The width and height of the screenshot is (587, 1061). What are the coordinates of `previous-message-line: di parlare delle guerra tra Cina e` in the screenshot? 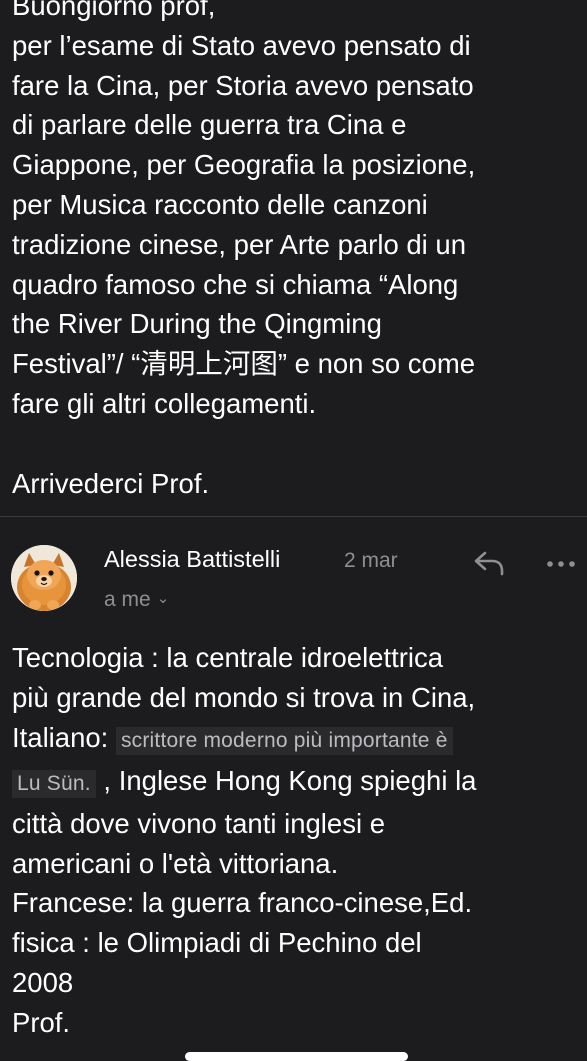 It's located at (209, 125).